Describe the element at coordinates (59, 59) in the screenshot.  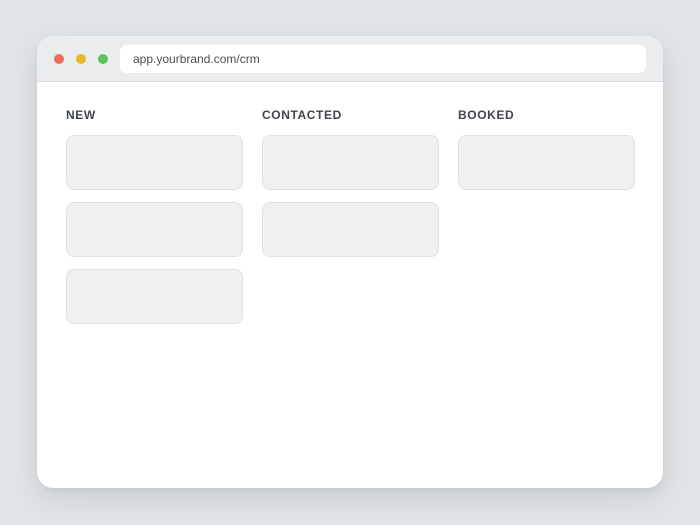
I see `close-window-button` at that location.